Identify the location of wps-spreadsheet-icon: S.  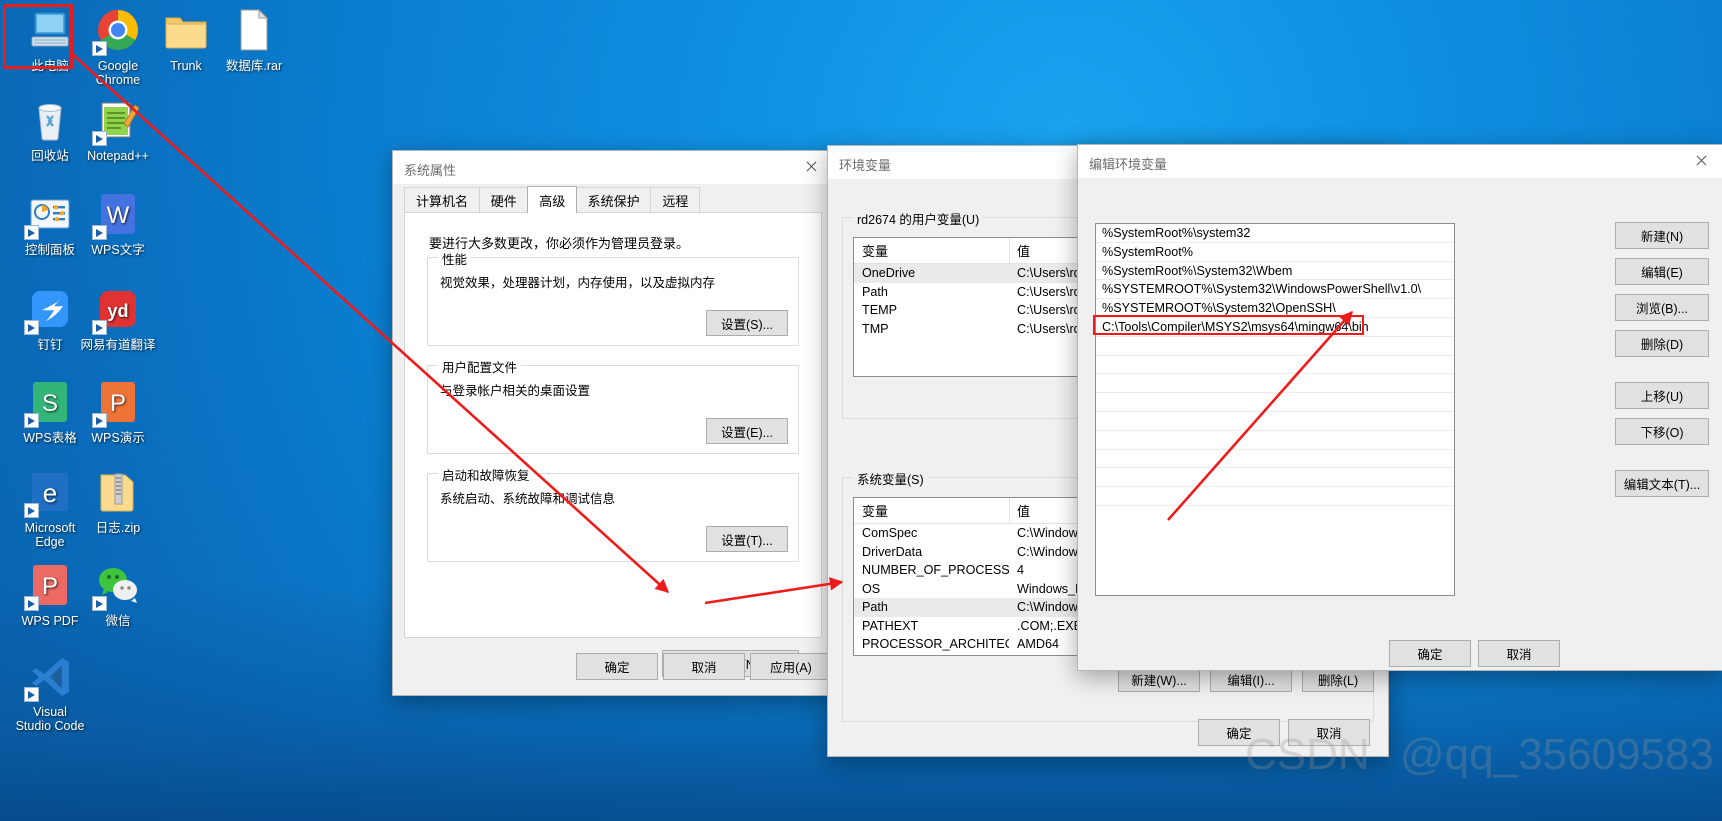
(49, 403).